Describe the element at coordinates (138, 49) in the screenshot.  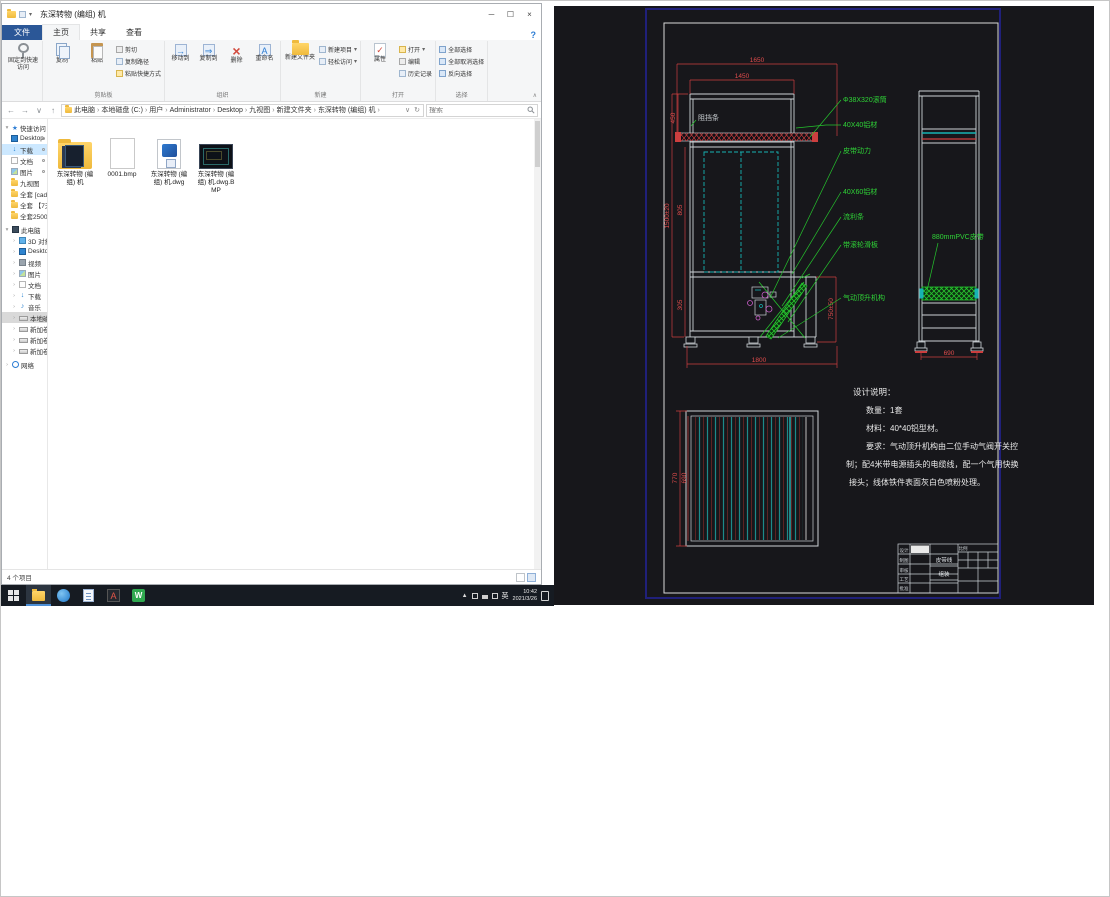
I see `cut-button: 剪切` at that location.